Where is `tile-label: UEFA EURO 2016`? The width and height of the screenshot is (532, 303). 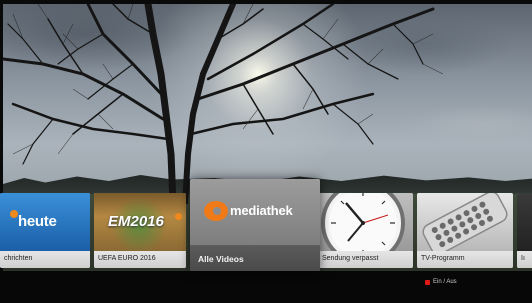
tile-label: UEFA EURO 2016 is located at coordinates (140, 259).